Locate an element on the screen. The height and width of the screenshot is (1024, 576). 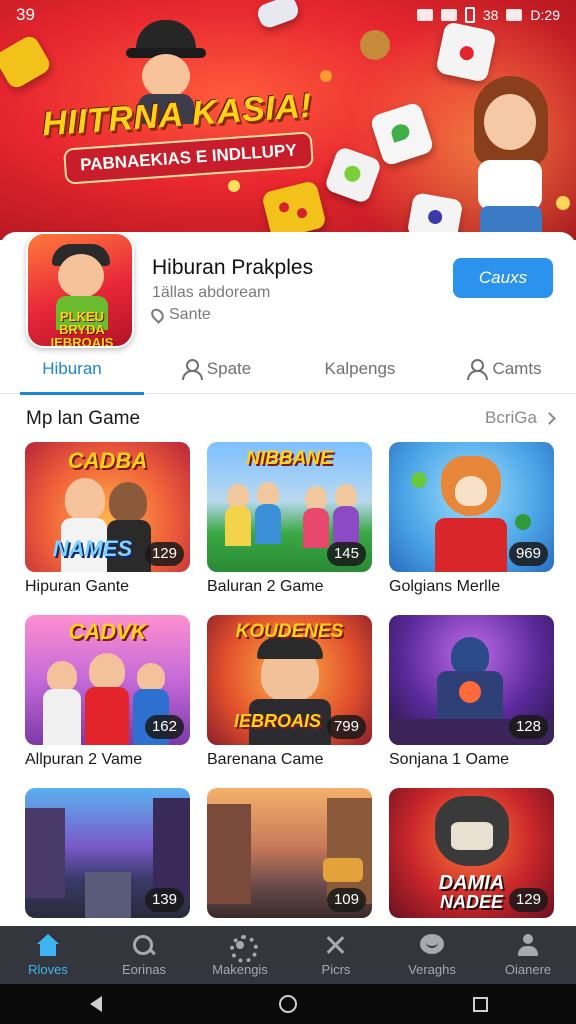
system-back-button is located at coordinates (96, 1004).